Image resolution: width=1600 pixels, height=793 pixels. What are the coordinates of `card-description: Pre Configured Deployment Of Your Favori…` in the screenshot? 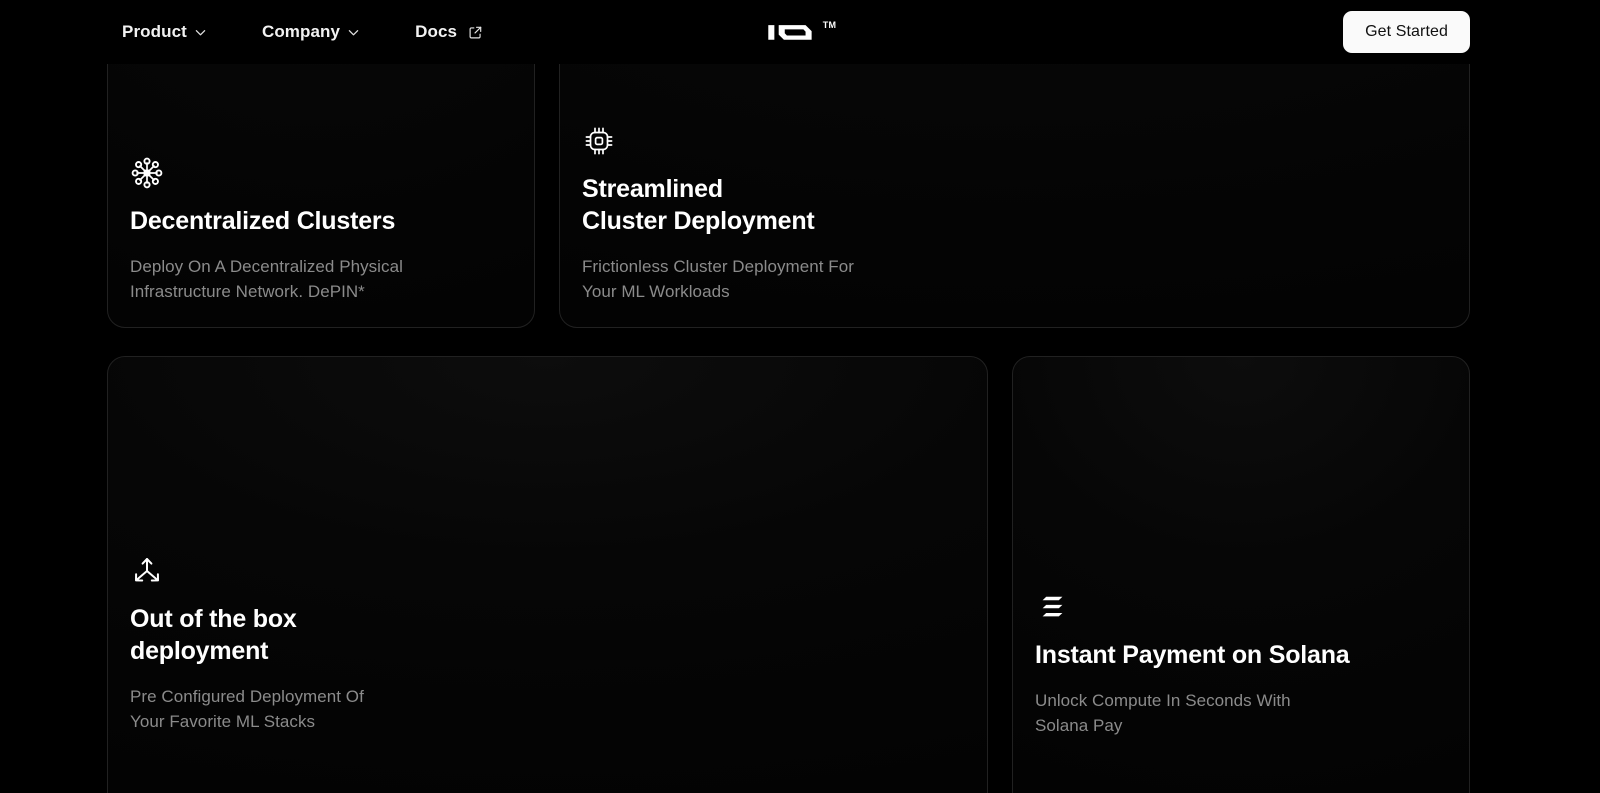 It's located at (247, 709).